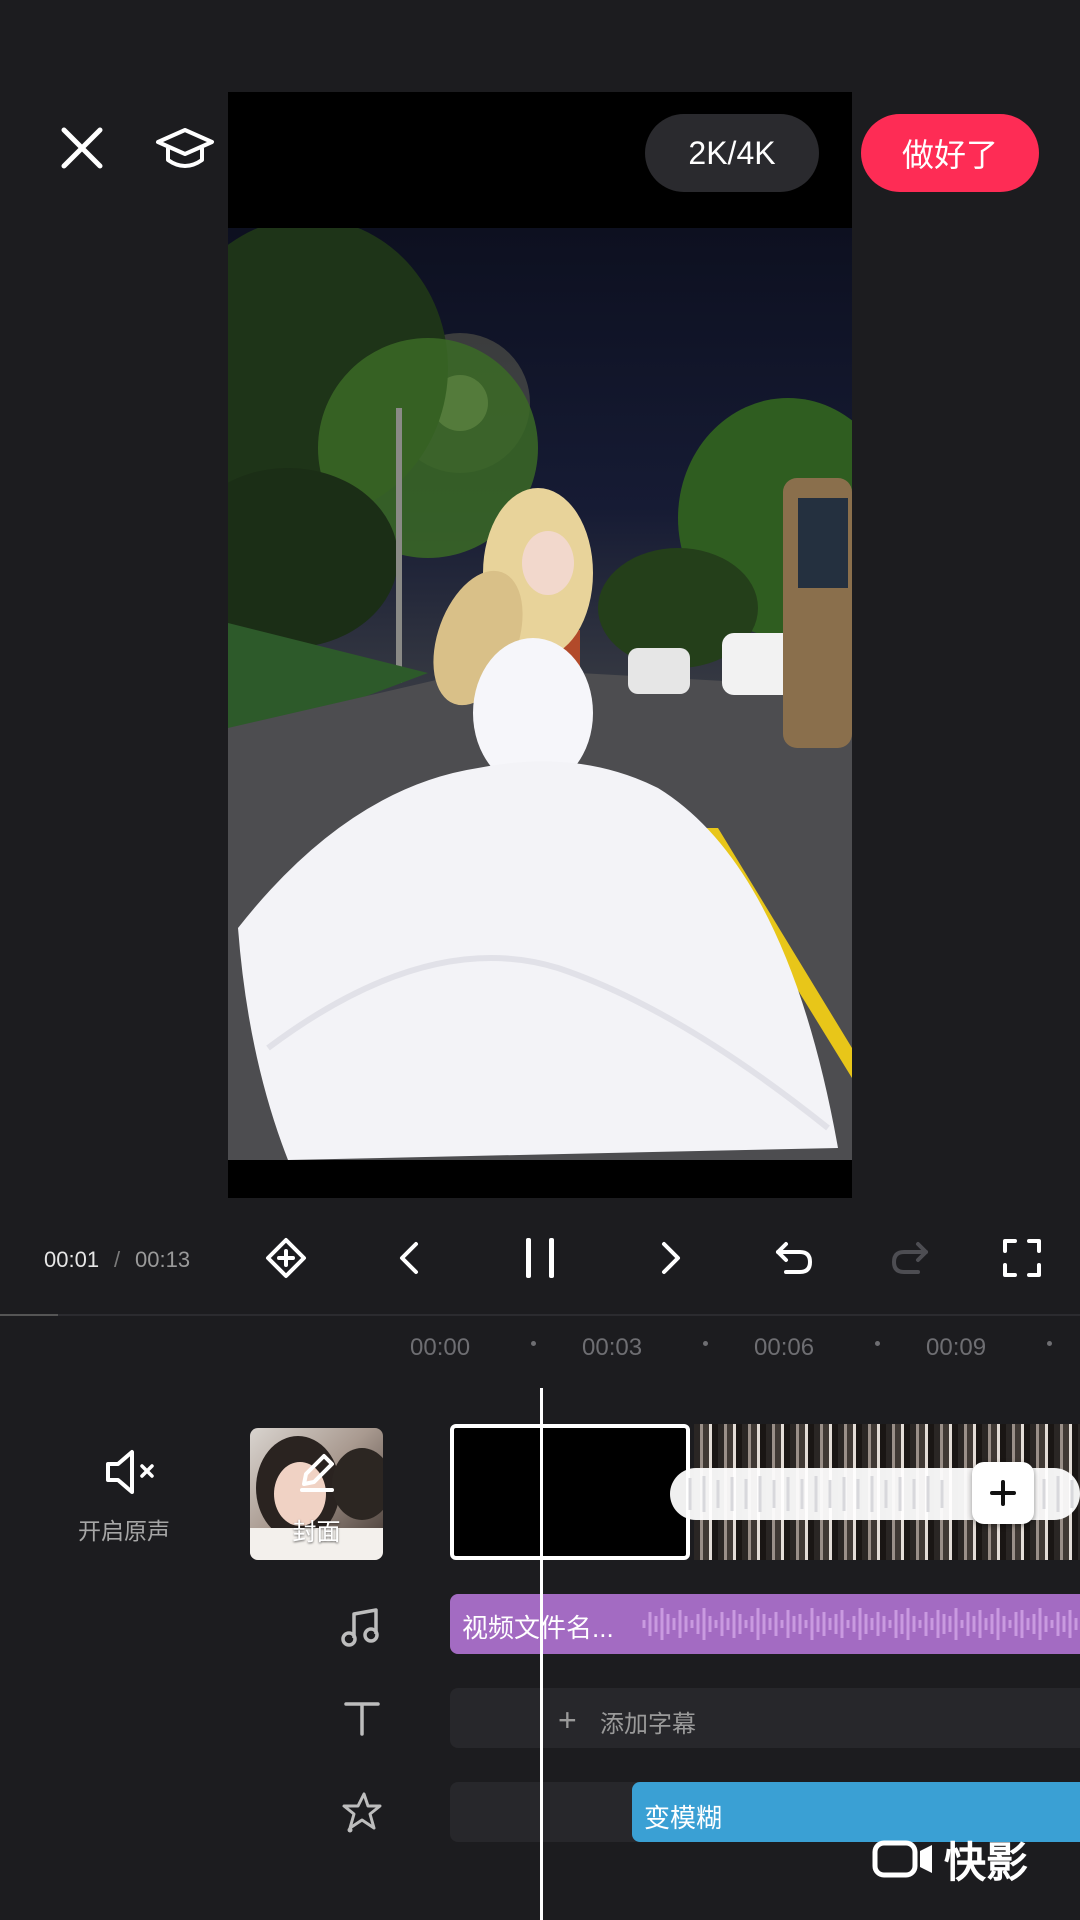  Describe the element at coordinates (163, 1259) in the screenshot. I see `total-time: 00:13` at that location.